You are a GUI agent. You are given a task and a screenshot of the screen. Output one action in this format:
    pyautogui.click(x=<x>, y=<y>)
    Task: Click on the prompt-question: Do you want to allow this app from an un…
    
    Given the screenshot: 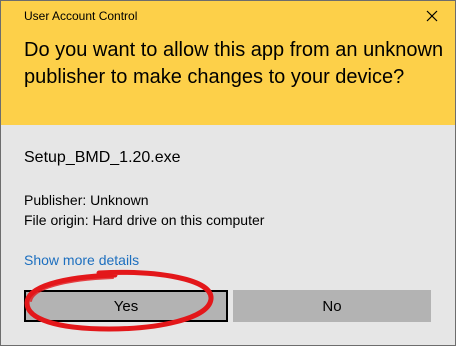 What is the action you would take?
    pyautogui.click(x=234, y=63)
    